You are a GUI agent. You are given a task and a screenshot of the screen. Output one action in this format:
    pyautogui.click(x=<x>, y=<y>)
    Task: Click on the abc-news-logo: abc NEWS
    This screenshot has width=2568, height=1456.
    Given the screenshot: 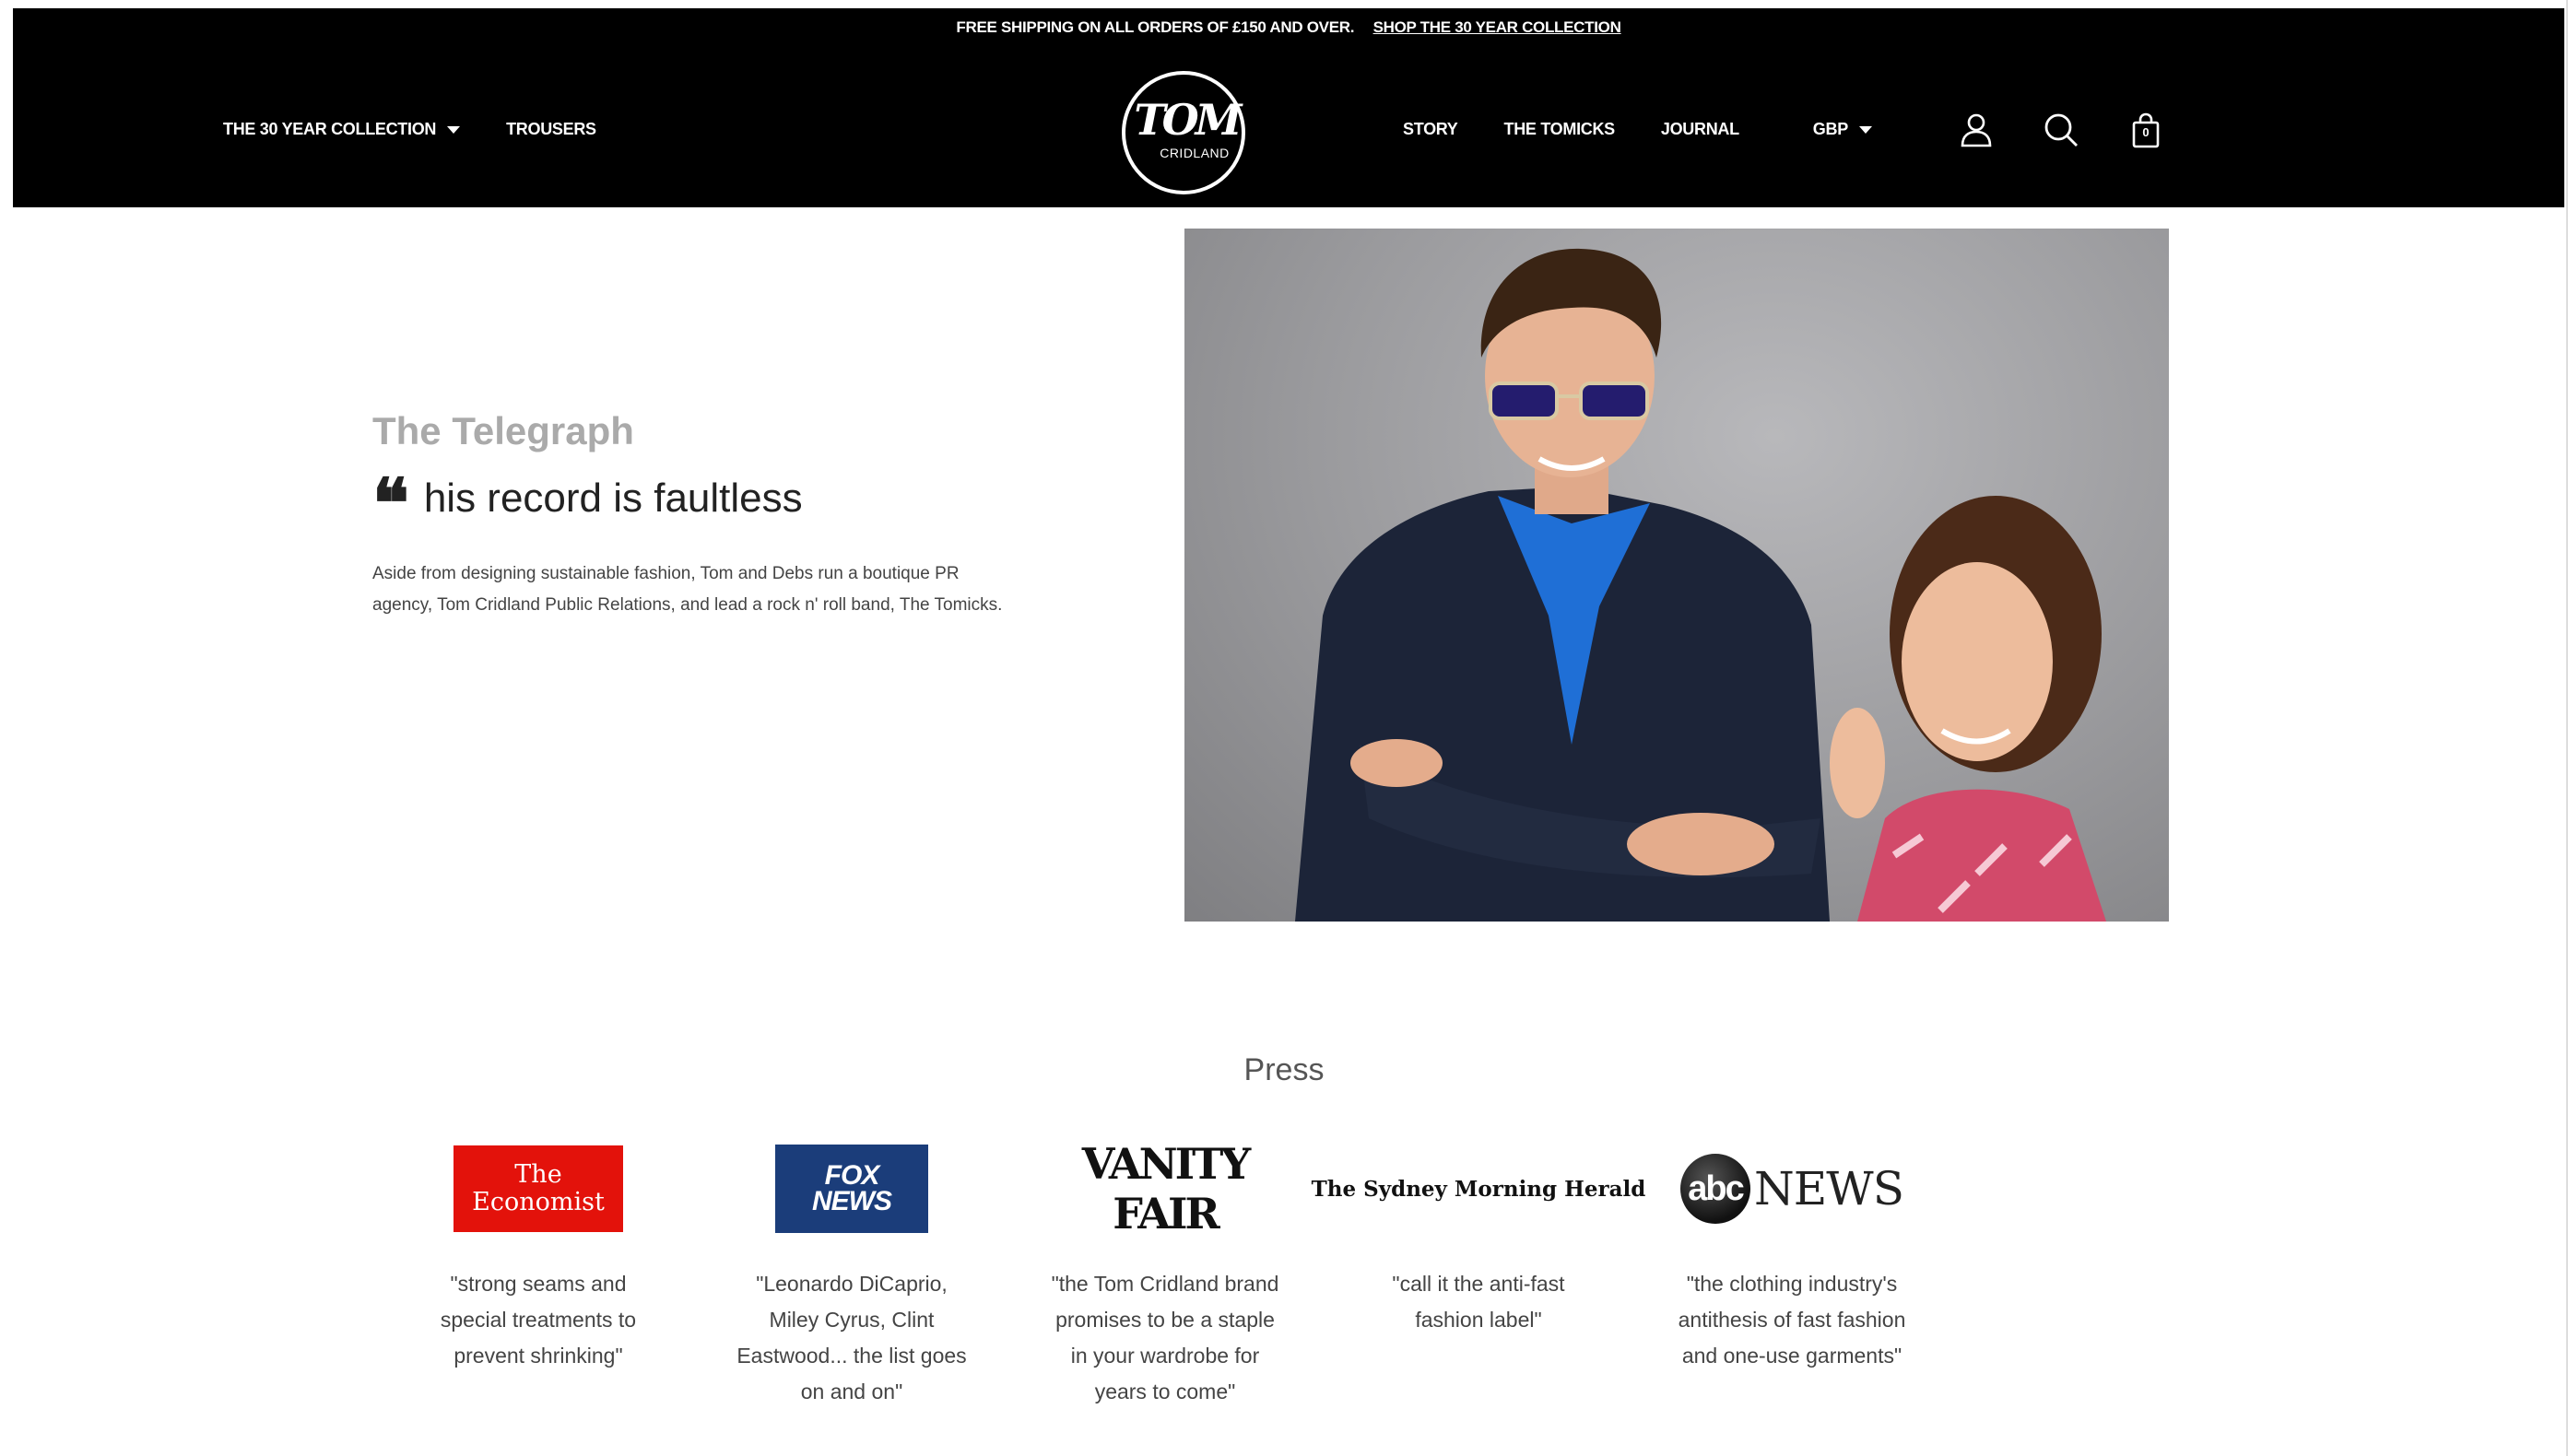 What is the action you would take?
    pyautogui.click(x=1792, y=1189)
    